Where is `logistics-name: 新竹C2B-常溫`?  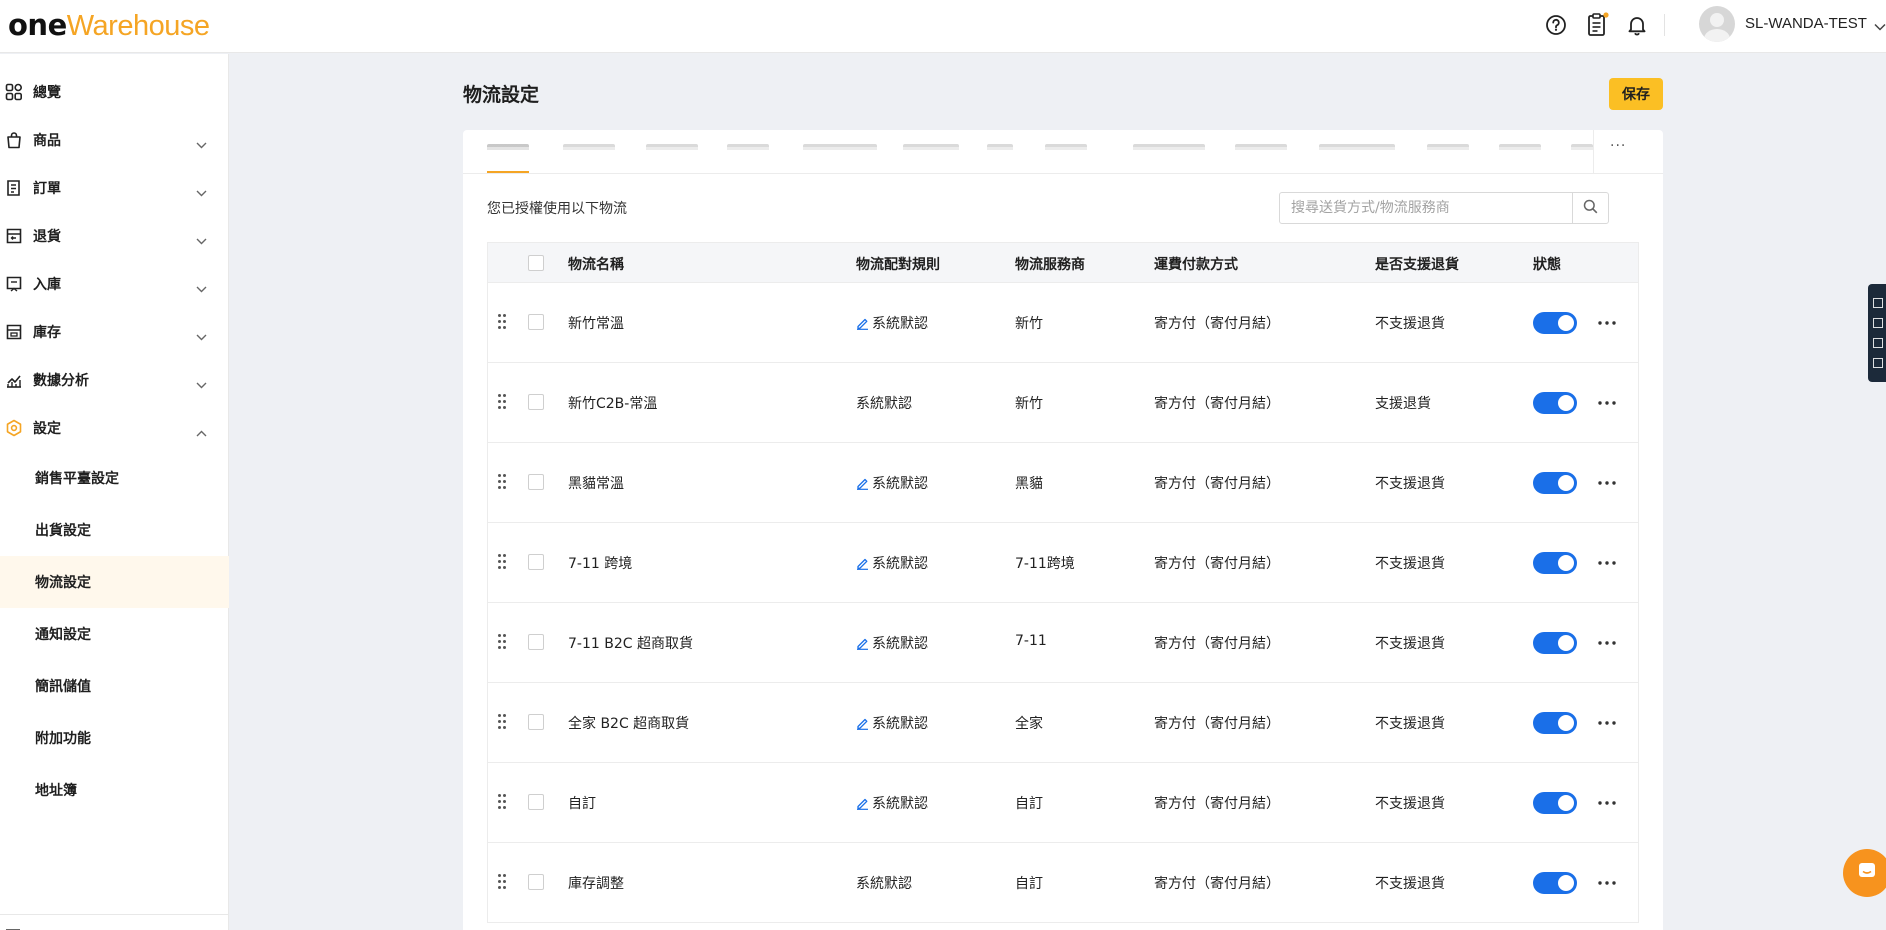 logistics-name: 新竹C2B-常溫 is located at coordinates (613, 404).